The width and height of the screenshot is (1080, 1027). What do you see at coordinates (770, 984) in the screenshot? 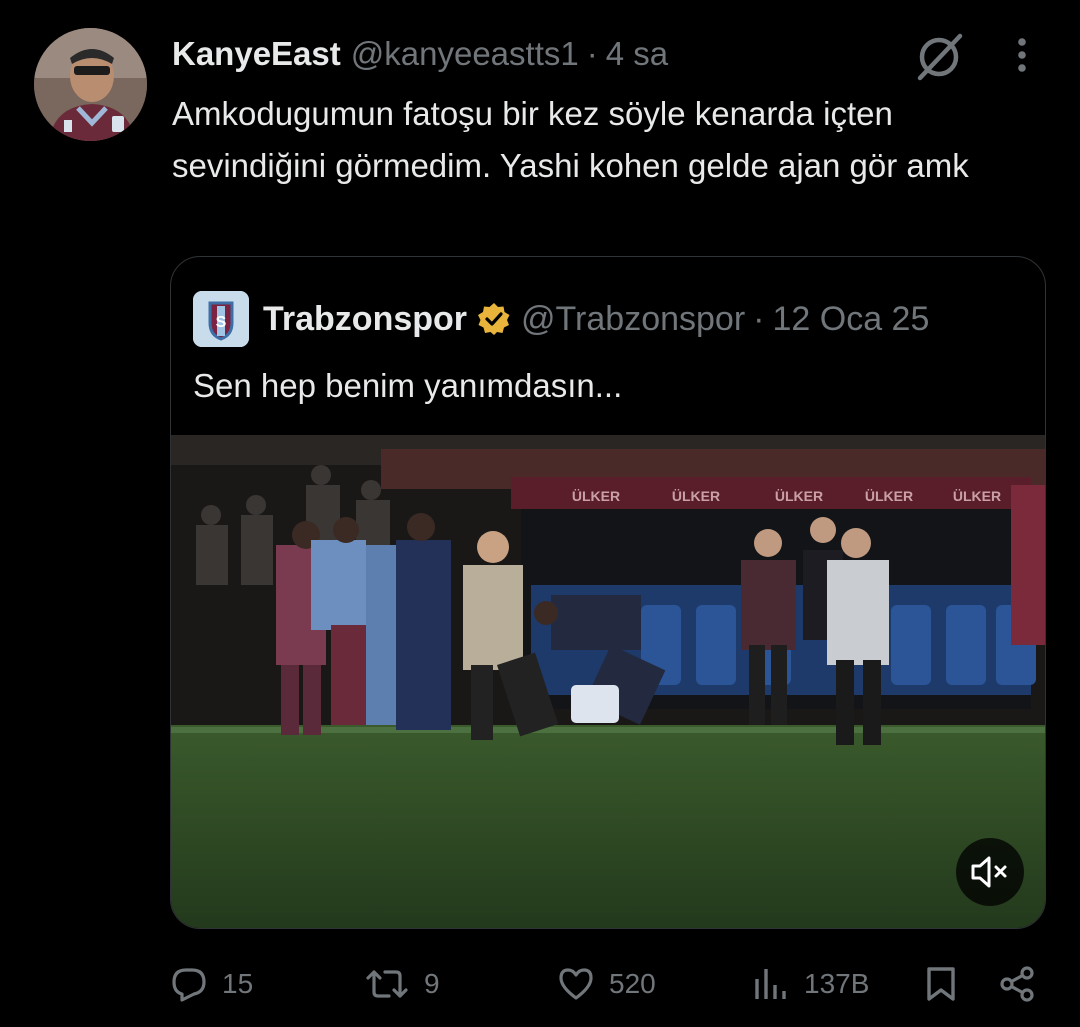
I see `views-icon` at bounding box center [770, 984].